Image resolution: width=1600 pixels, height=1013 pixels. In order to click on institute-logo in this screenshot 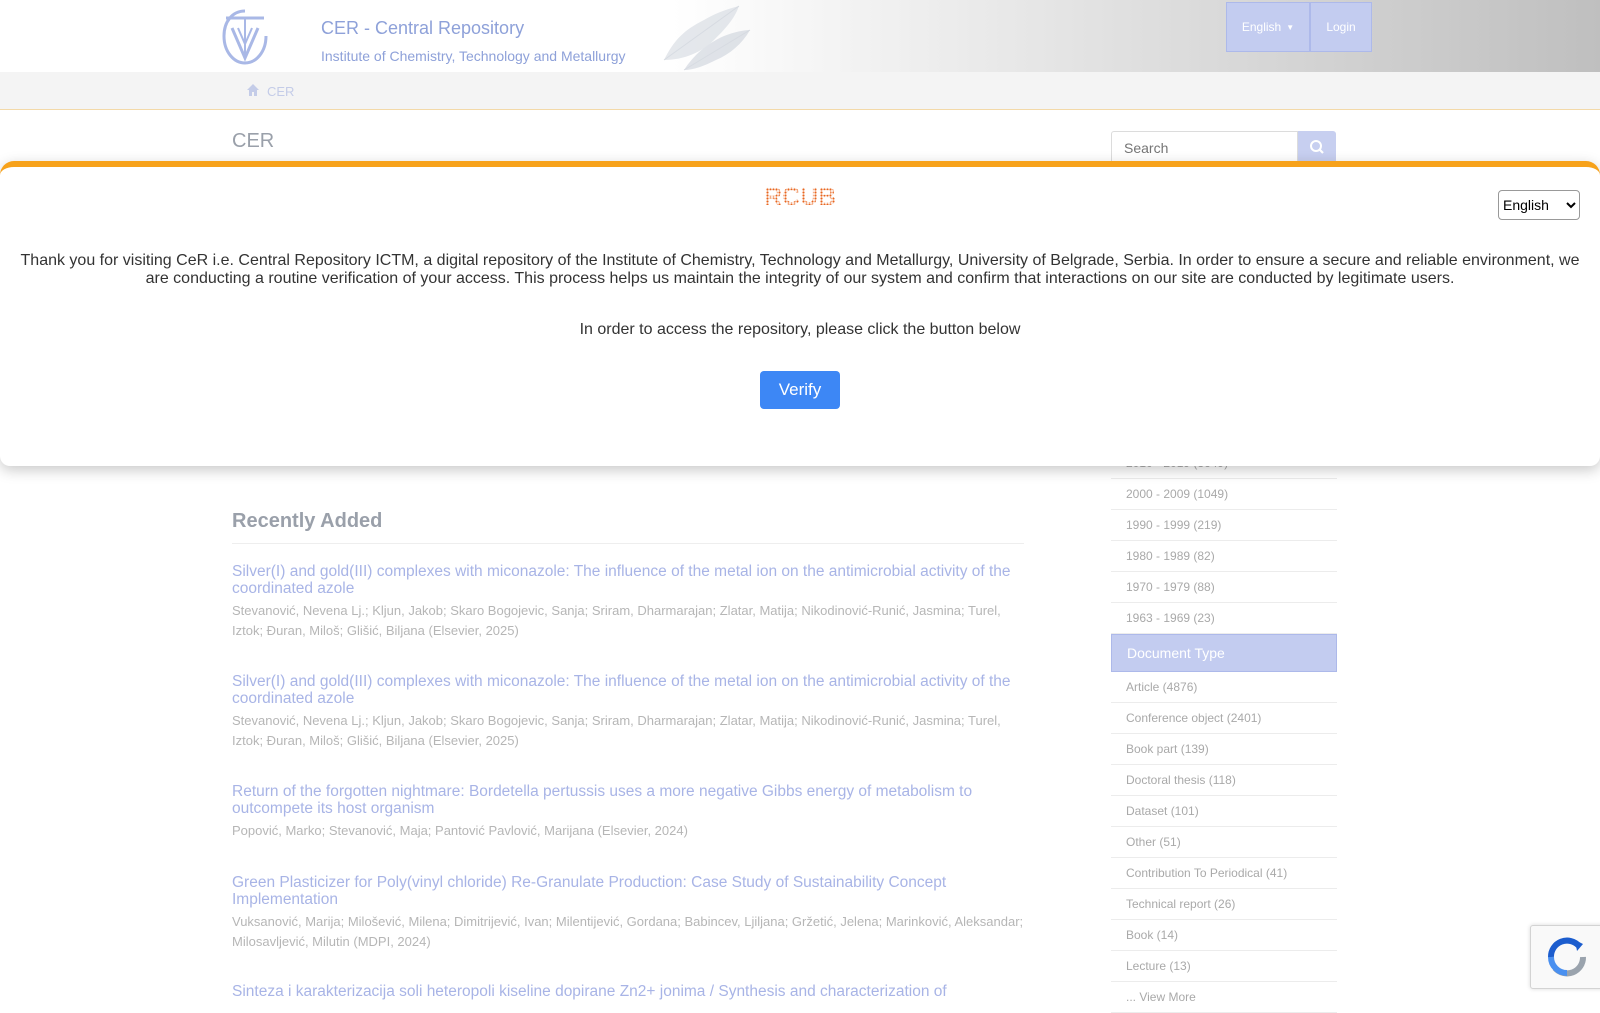, I will do `click(245, 37)`.